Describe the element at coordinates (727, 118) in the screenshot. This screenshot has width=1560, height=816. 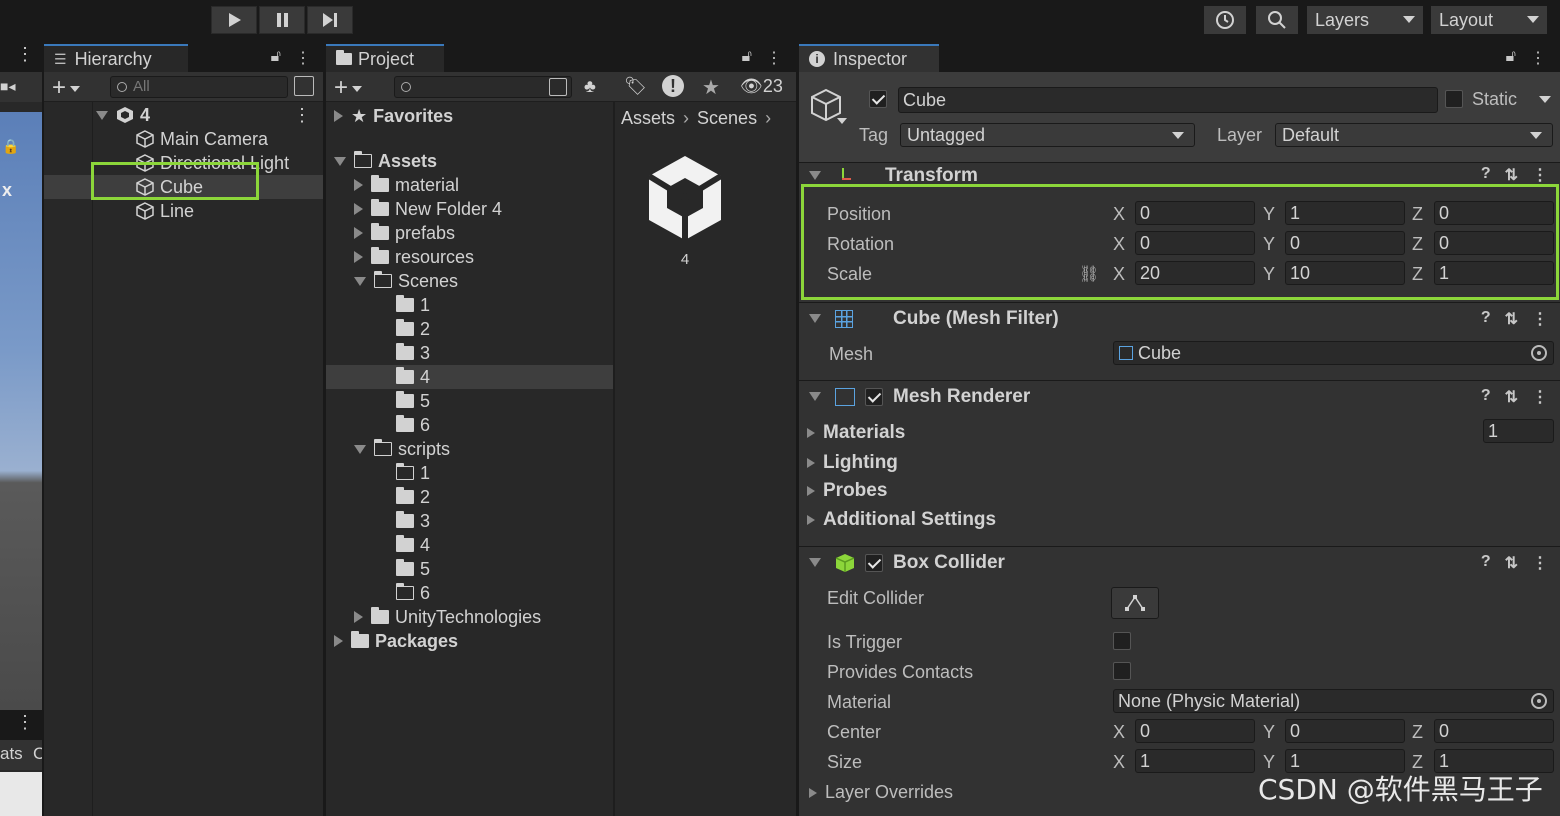
I see `breadcrumb-item: Scenes` at that location.